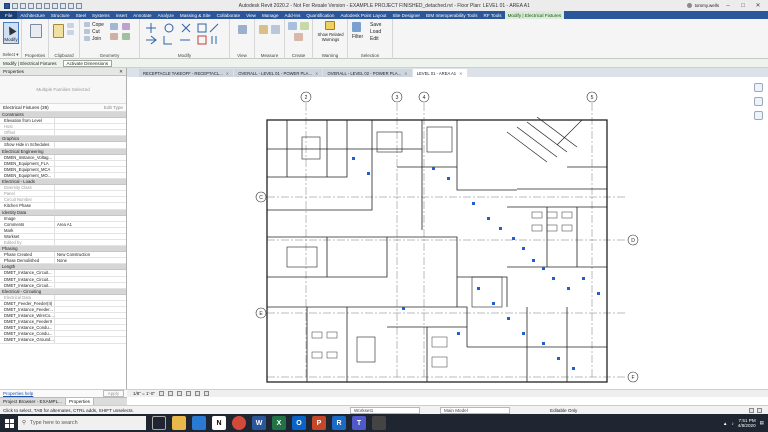 The width and height of the screenshot is (768, 432). Describe the element at coordinates (725, 423) in the screenshot. I see `network-icon: ▲` at that location.